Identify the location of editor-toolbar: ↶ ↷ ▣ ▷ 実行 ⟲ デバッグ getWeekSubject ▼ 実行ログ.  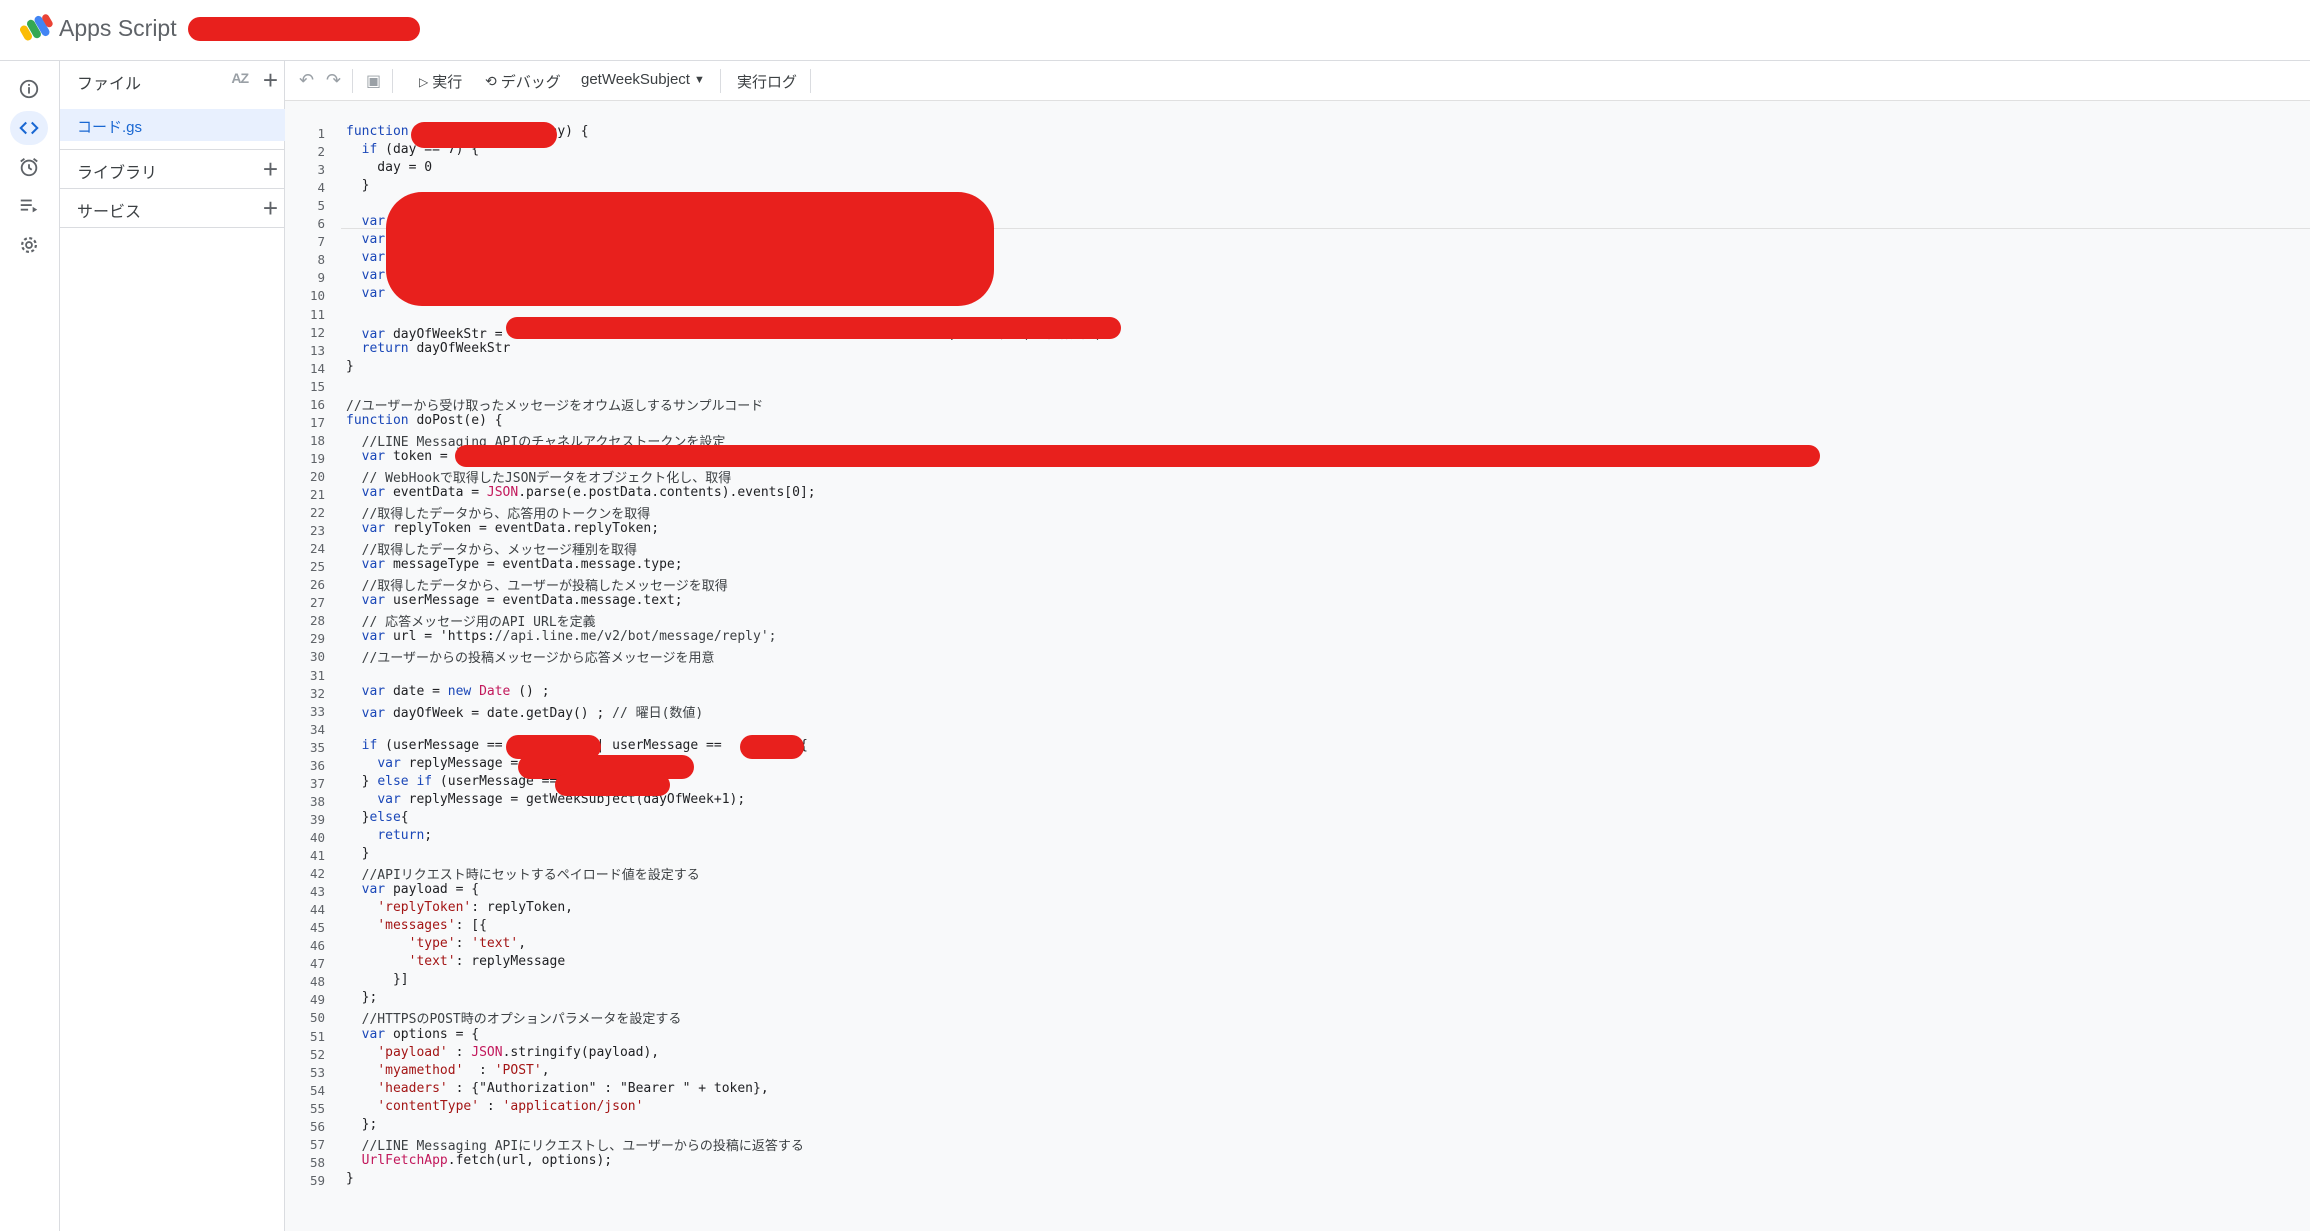
(1297, 81).